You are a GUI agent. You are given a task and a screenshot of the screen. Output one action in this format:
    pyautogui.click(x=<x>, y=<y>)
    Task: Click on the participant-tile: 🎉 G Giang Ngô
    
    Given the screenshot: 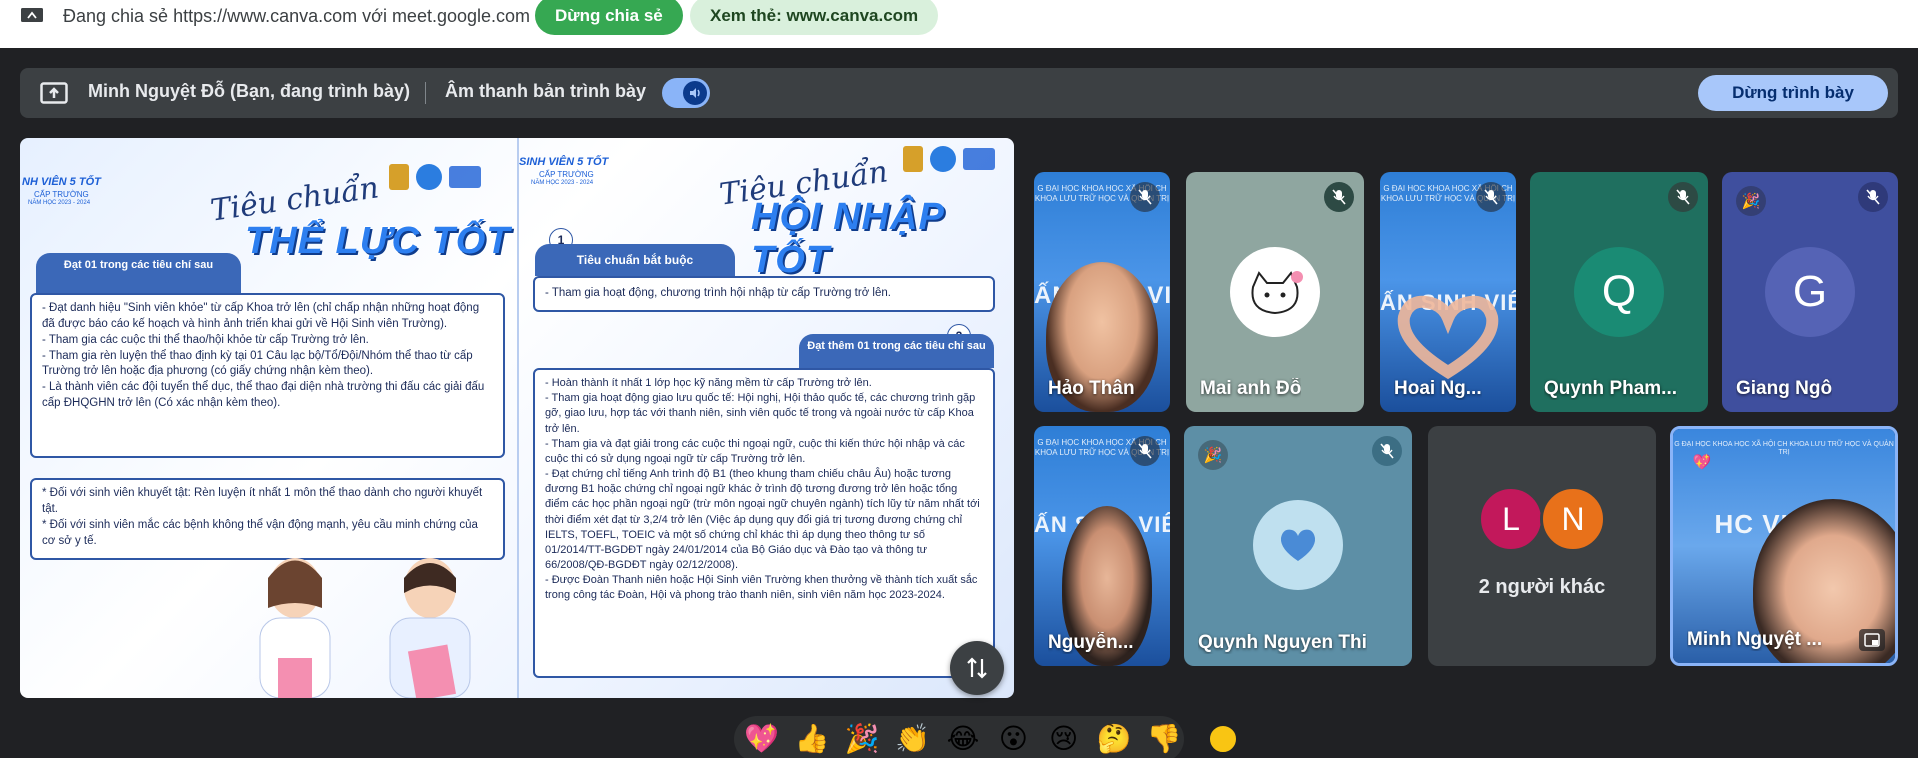 What is the action you would take?
    pyautogui.click(x=1810, y=292)
    